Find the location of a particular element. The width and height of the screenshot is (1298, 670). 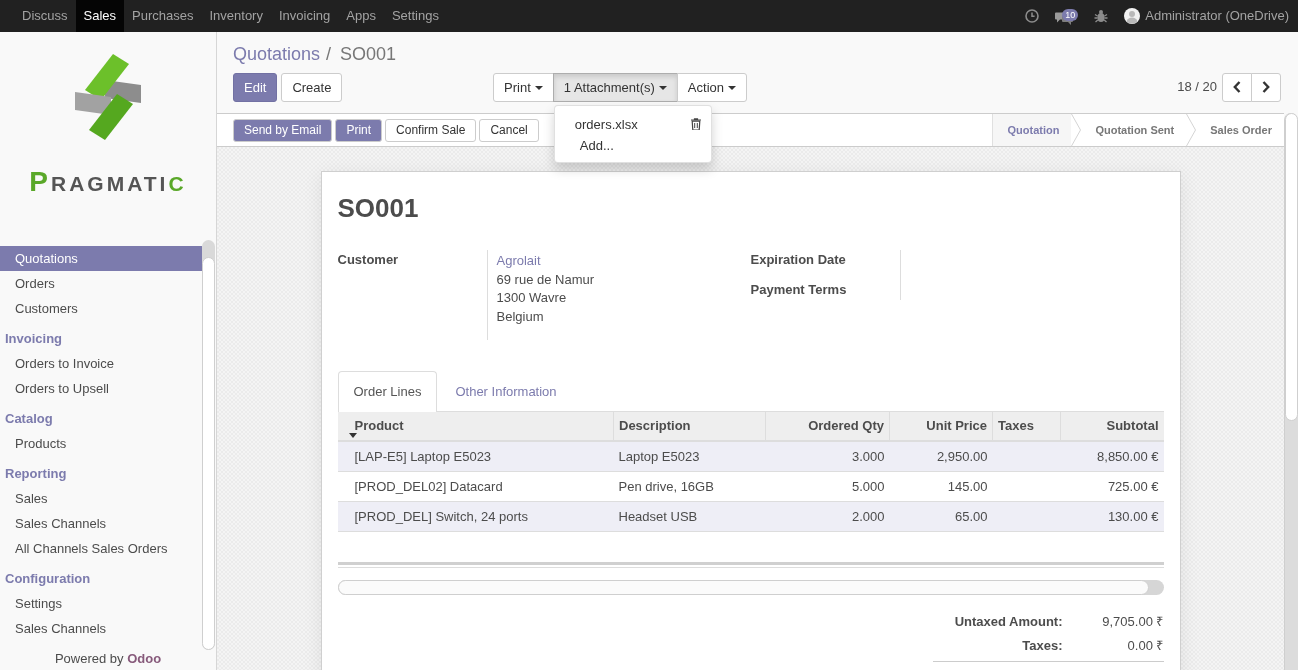

status-action-button: Send by Email is located at coordinates (283, 130).